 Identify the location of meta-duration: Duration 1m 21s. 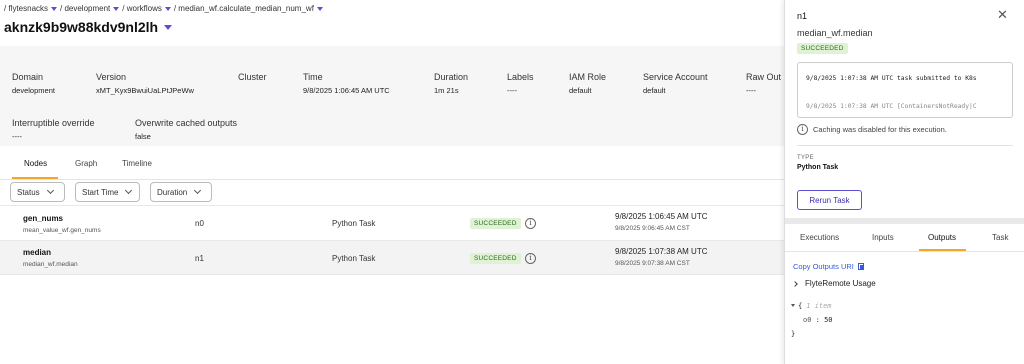
(451, 83).